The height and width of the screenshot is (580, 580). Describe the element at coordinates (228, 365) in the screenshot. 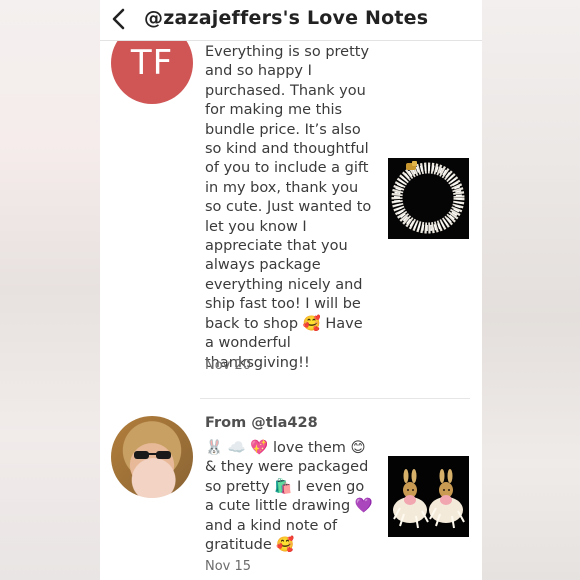

I see `note-date: Nov 20` at that location.